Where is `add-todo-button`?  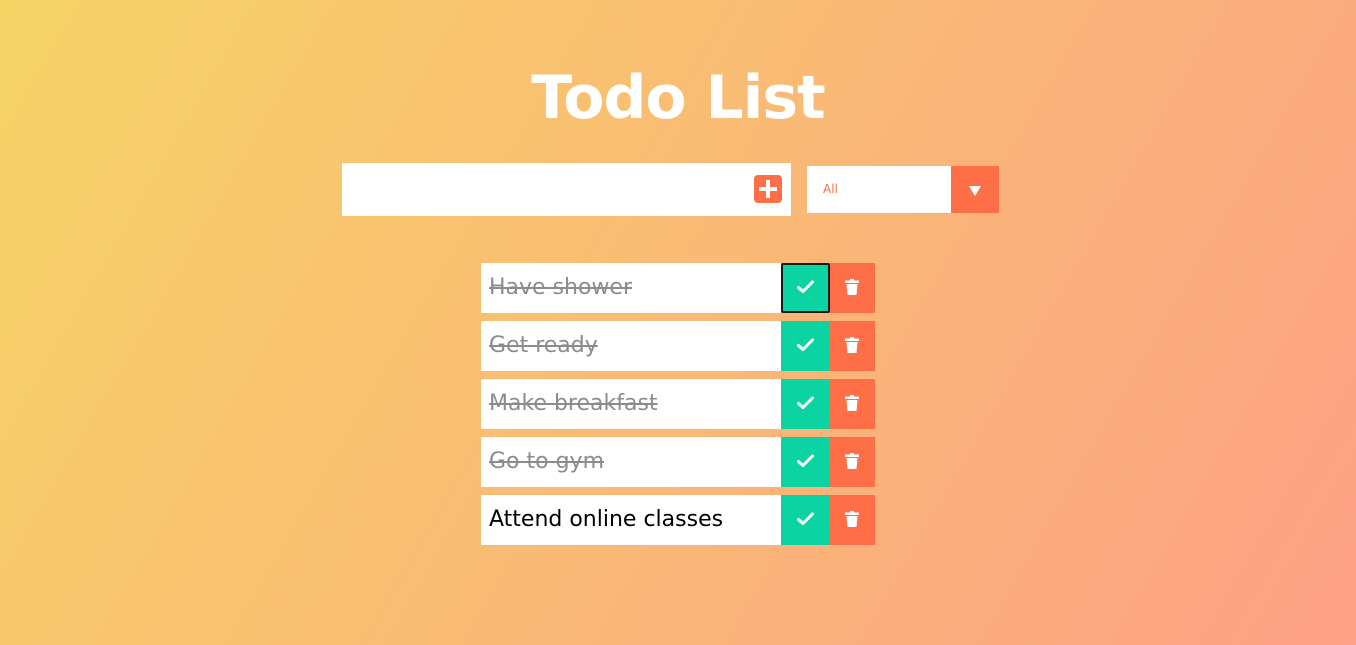
add-todo-button is located at coordinates (768, 189).